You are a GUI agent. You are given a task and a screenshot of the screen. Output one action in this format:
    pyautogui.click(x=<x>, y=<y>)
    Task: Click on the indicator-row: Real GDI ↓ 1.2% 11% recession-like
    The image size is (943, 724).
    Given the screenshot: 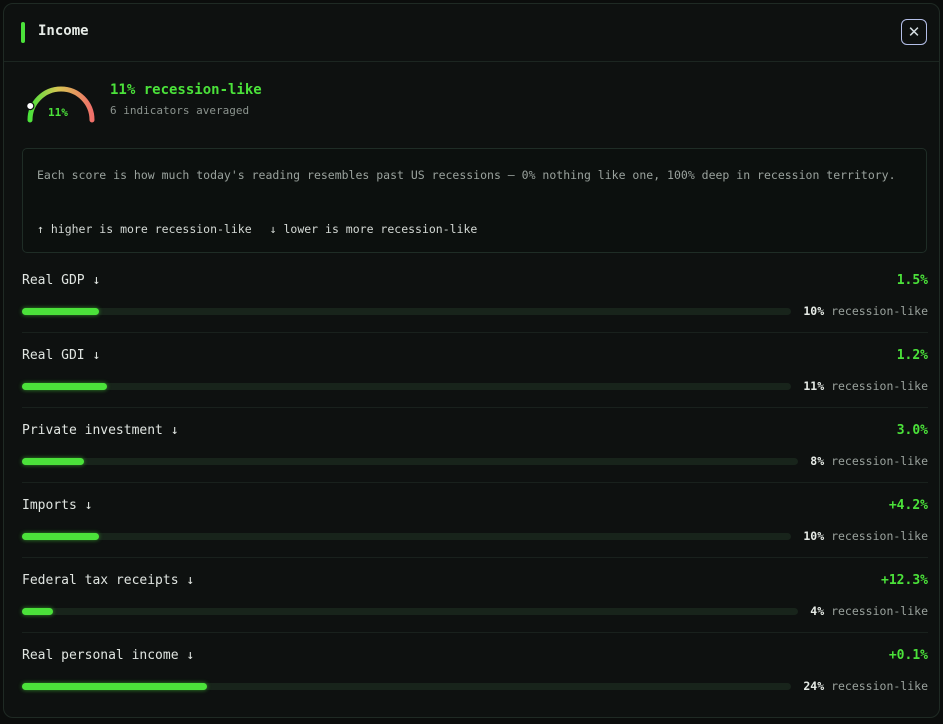 What is the action you would take?
    pyautogui.click(x=475, y=370)
    